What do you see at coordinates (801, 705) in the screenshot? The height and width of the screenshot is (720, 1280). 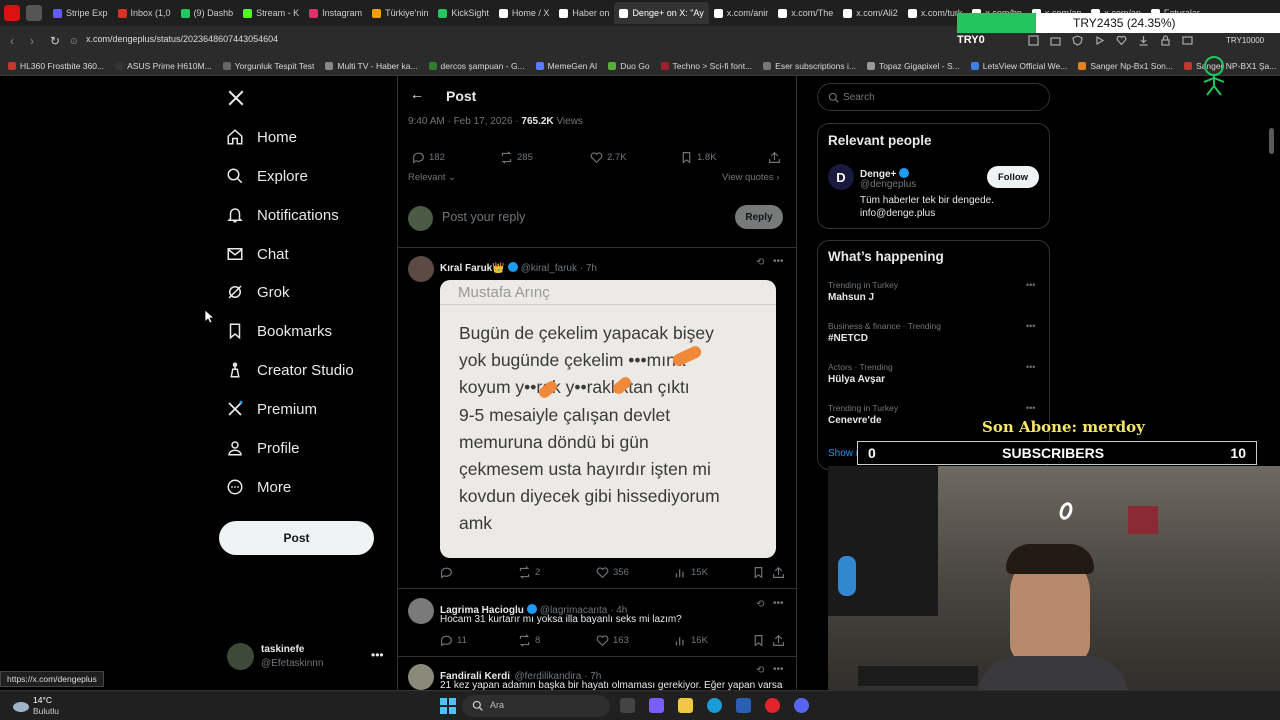 I see `discord-icon` at bounding box center [801, 705].